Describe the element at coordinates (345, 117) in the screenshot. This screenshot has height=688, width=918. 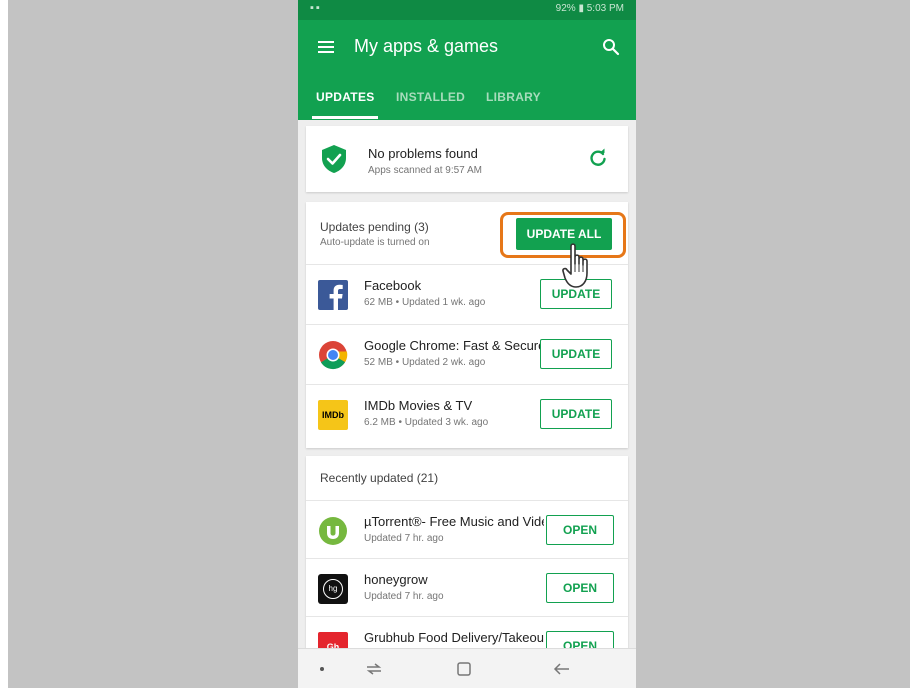
I see `active-tab-indicator` at that location.